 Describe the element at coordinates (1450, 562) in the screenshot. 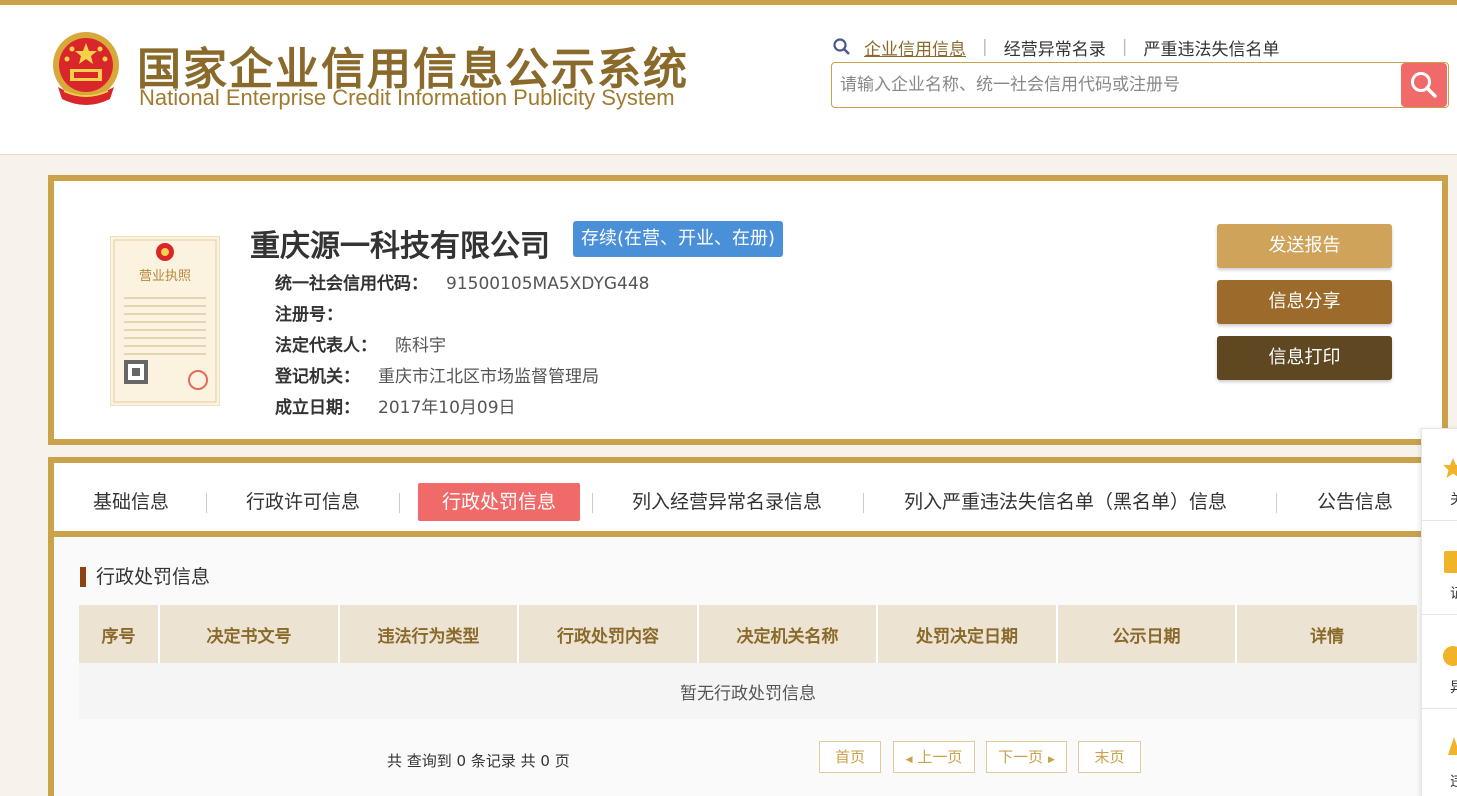

I see `document-icon` at that location.